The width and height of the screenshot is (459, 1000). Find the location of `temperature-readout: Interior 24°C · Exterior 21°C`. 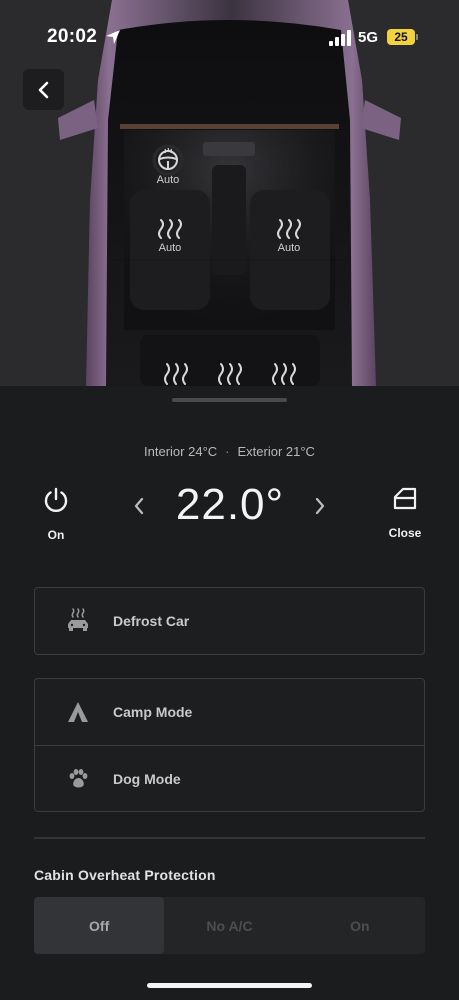

temperature-readout: Interior 24°C · Exterior 21°C is located at coordinates (229, 451).